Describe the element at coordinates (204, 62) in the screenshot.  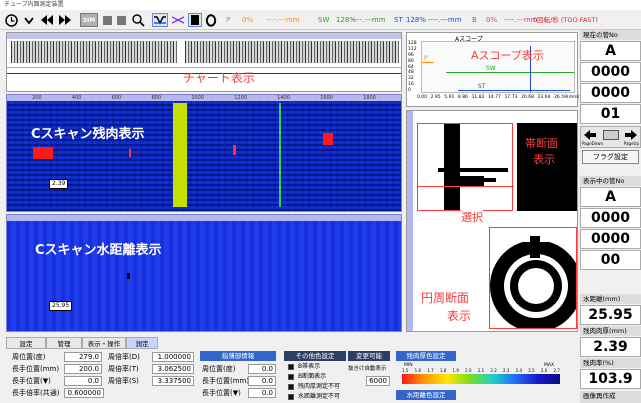
I see `chart-panel: チャート表示` at that location.